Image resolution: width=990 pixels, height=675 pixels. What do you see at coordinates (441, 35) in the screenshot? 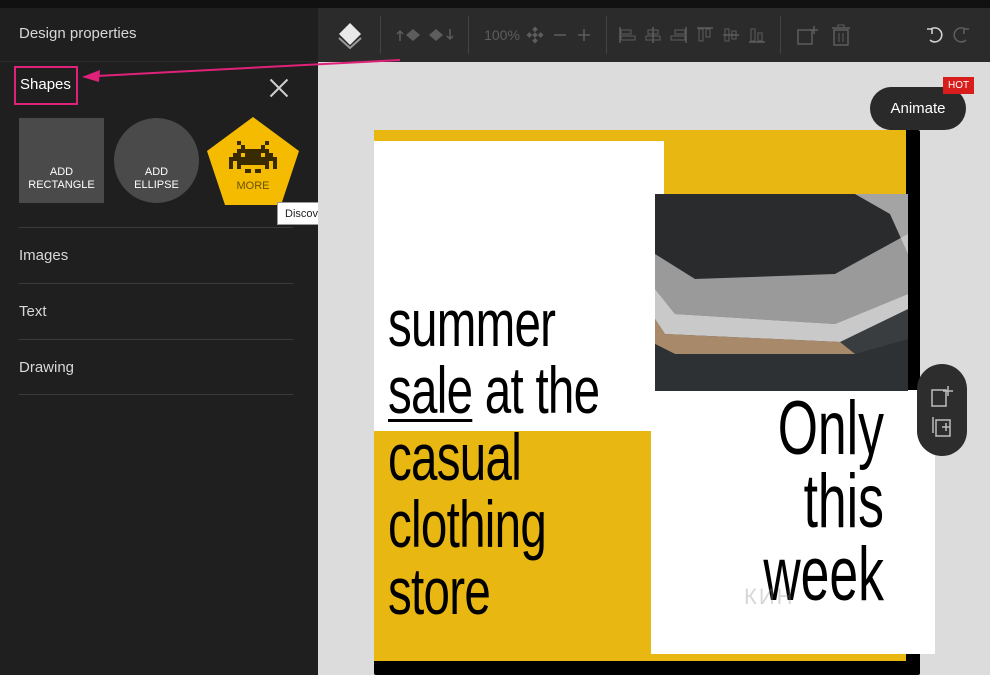
I see `send-backward-icon` at bounding box center [441, 35].